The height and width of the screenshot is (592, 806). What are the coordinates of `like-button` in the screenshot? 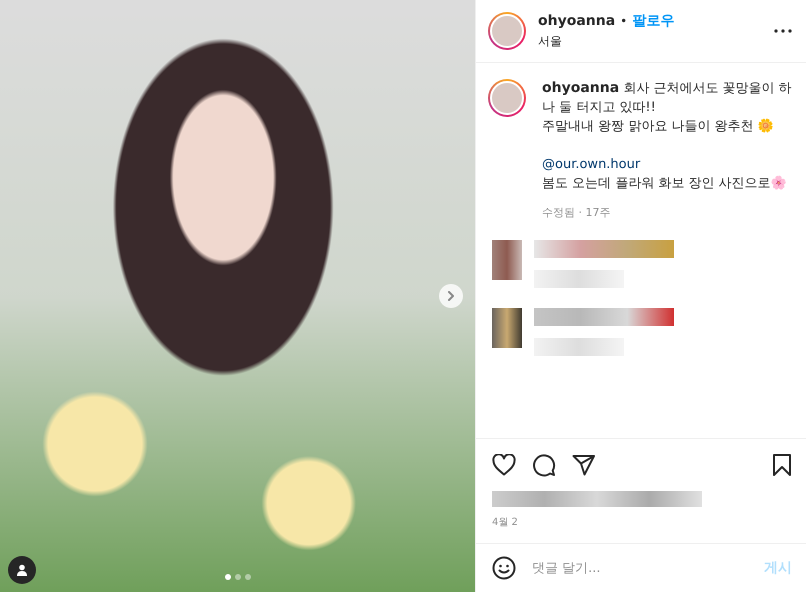 It's located at (504, 465).